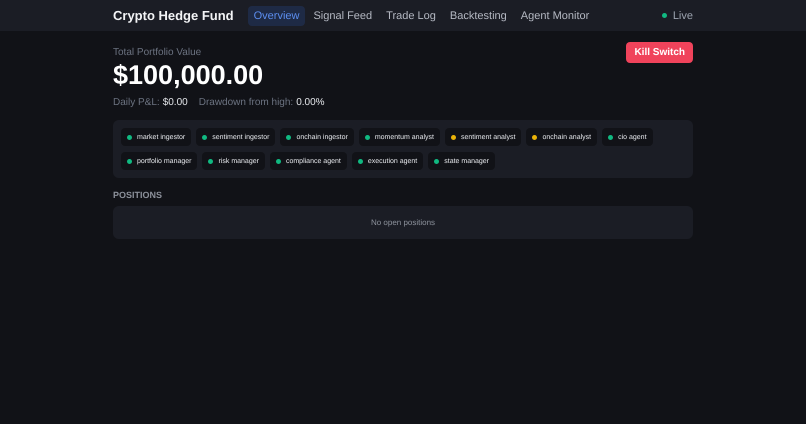 The width and height of the screenshot is (806, 424). What do you see at coordinates (173, 15) in the screenshot?
I see `app-title: Crypto Hedge Fund` at bounding box center [173, 15].